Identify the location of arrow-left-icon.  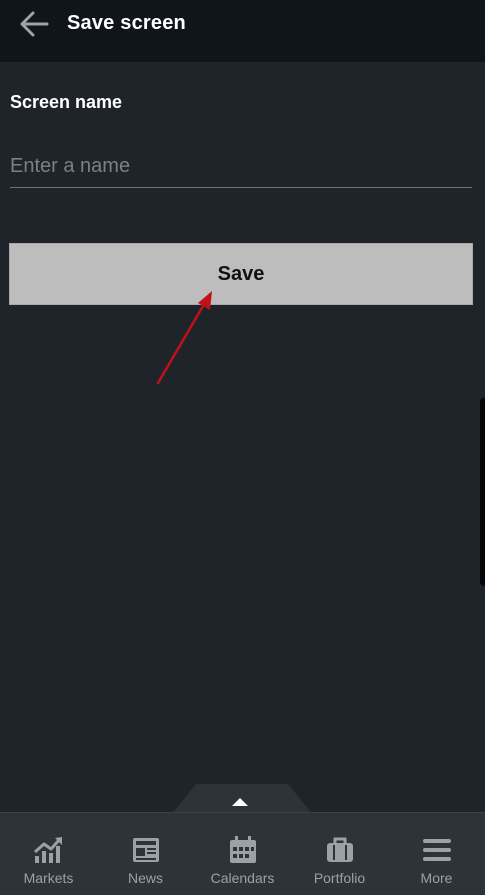
(34, 24).